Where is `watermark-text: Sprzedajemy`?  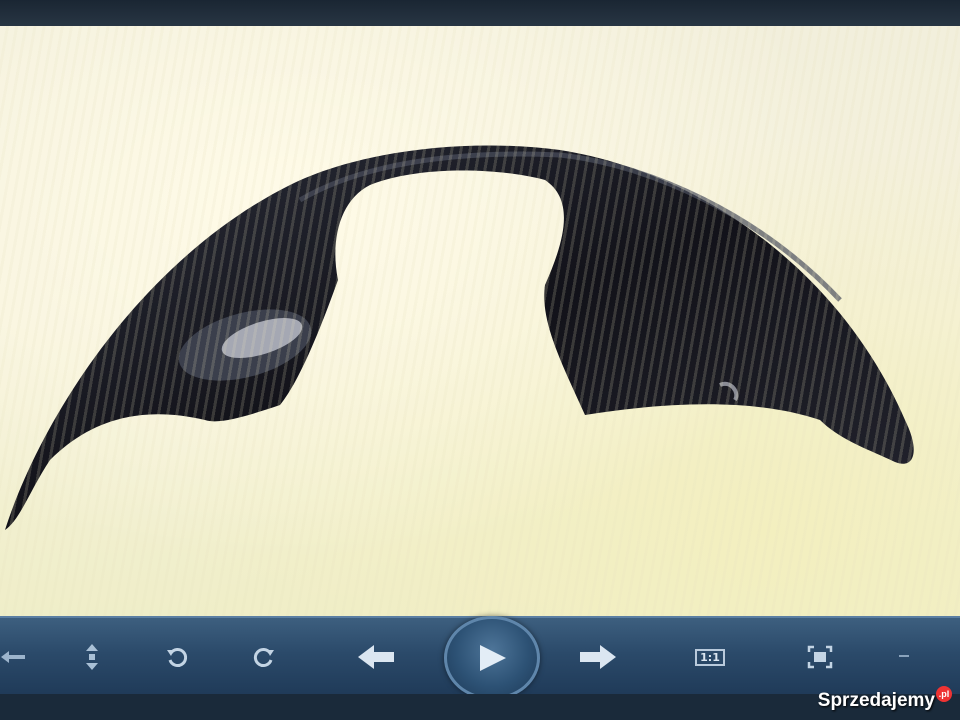
watermark-text: Sprzedajemy is located at coordinates (876, 700).